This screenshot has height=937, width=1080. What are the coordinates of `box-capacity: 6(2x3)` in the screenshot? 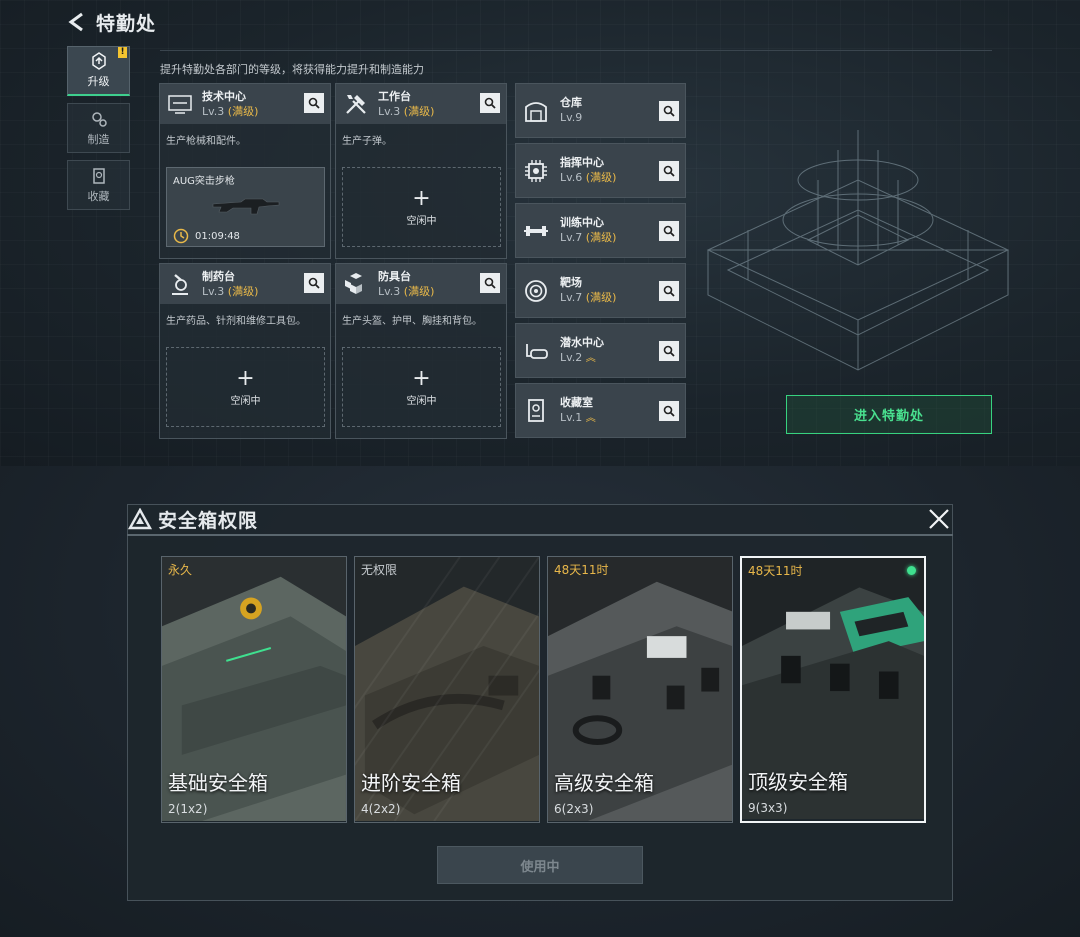 It's located at (574, 809).